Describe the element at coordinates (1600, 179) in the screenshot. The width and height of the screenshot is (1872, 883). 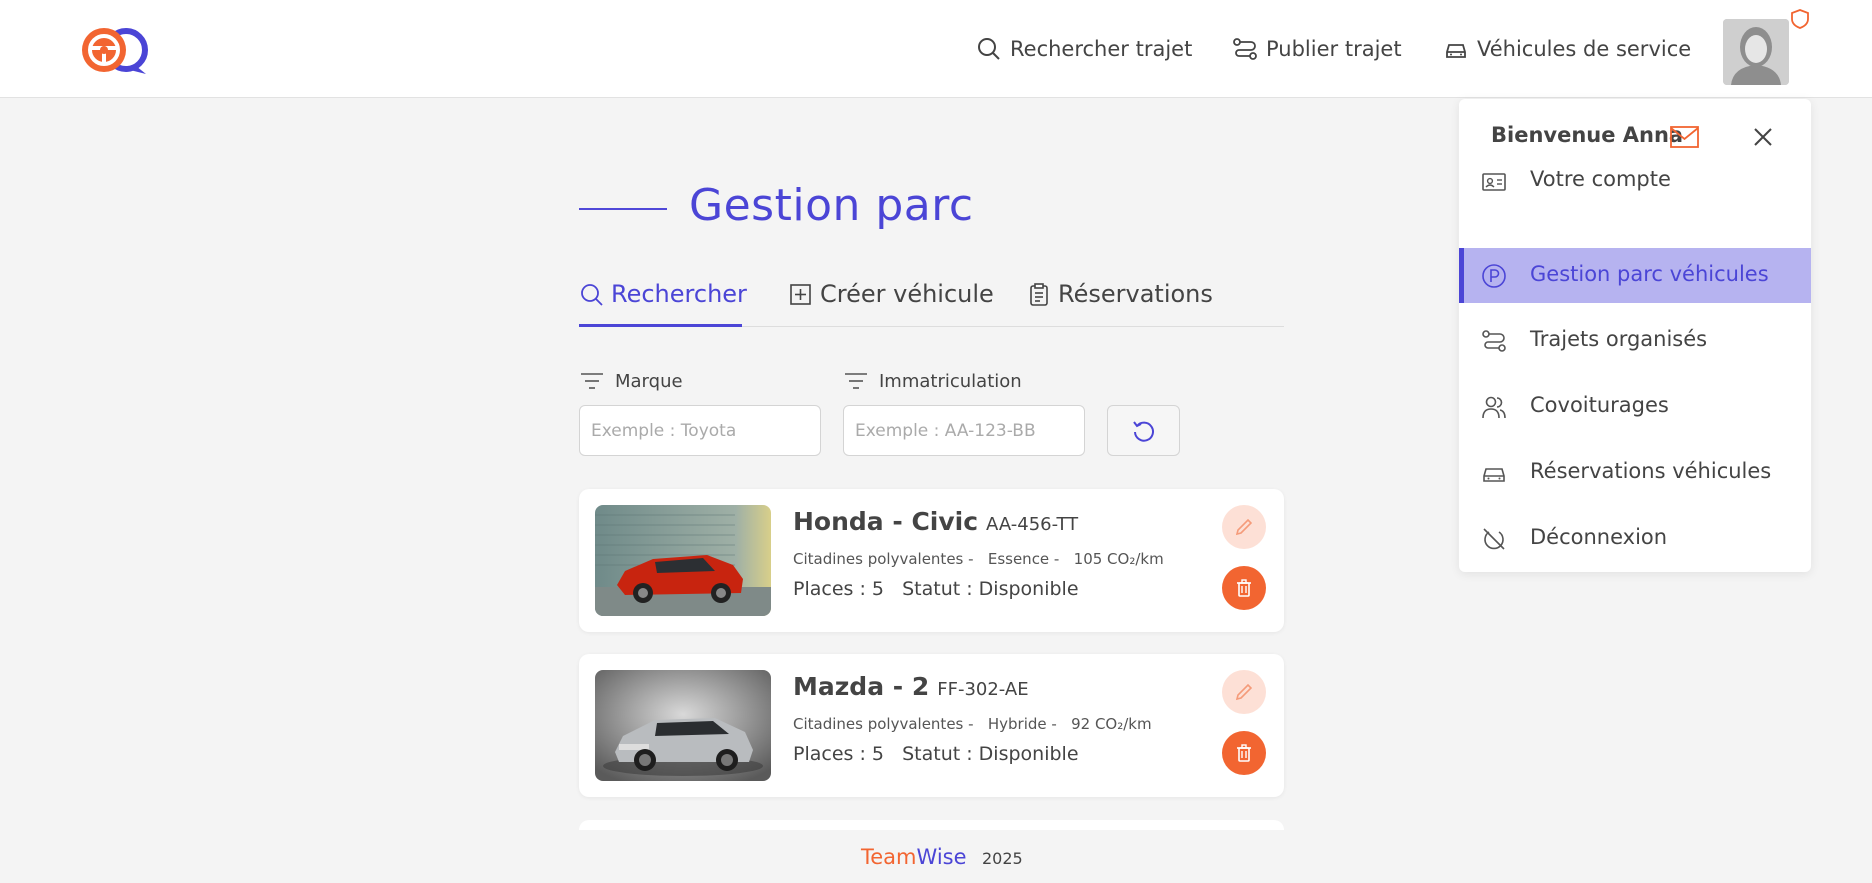
I see `menu-item-label: Votre compte` at that location.